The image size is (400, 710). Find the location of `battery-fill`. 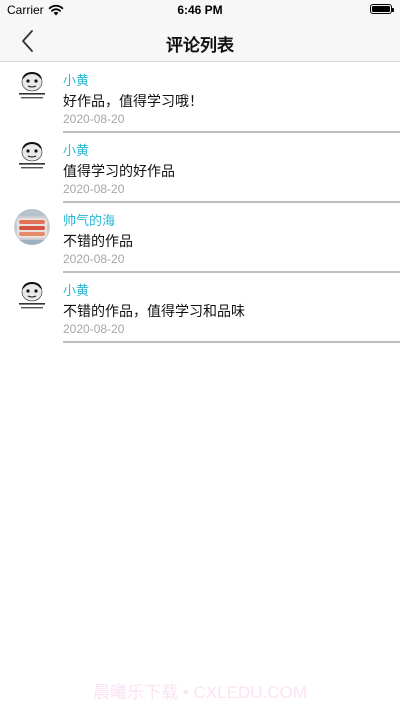

battery-fill is located at coordinates (381, 9).